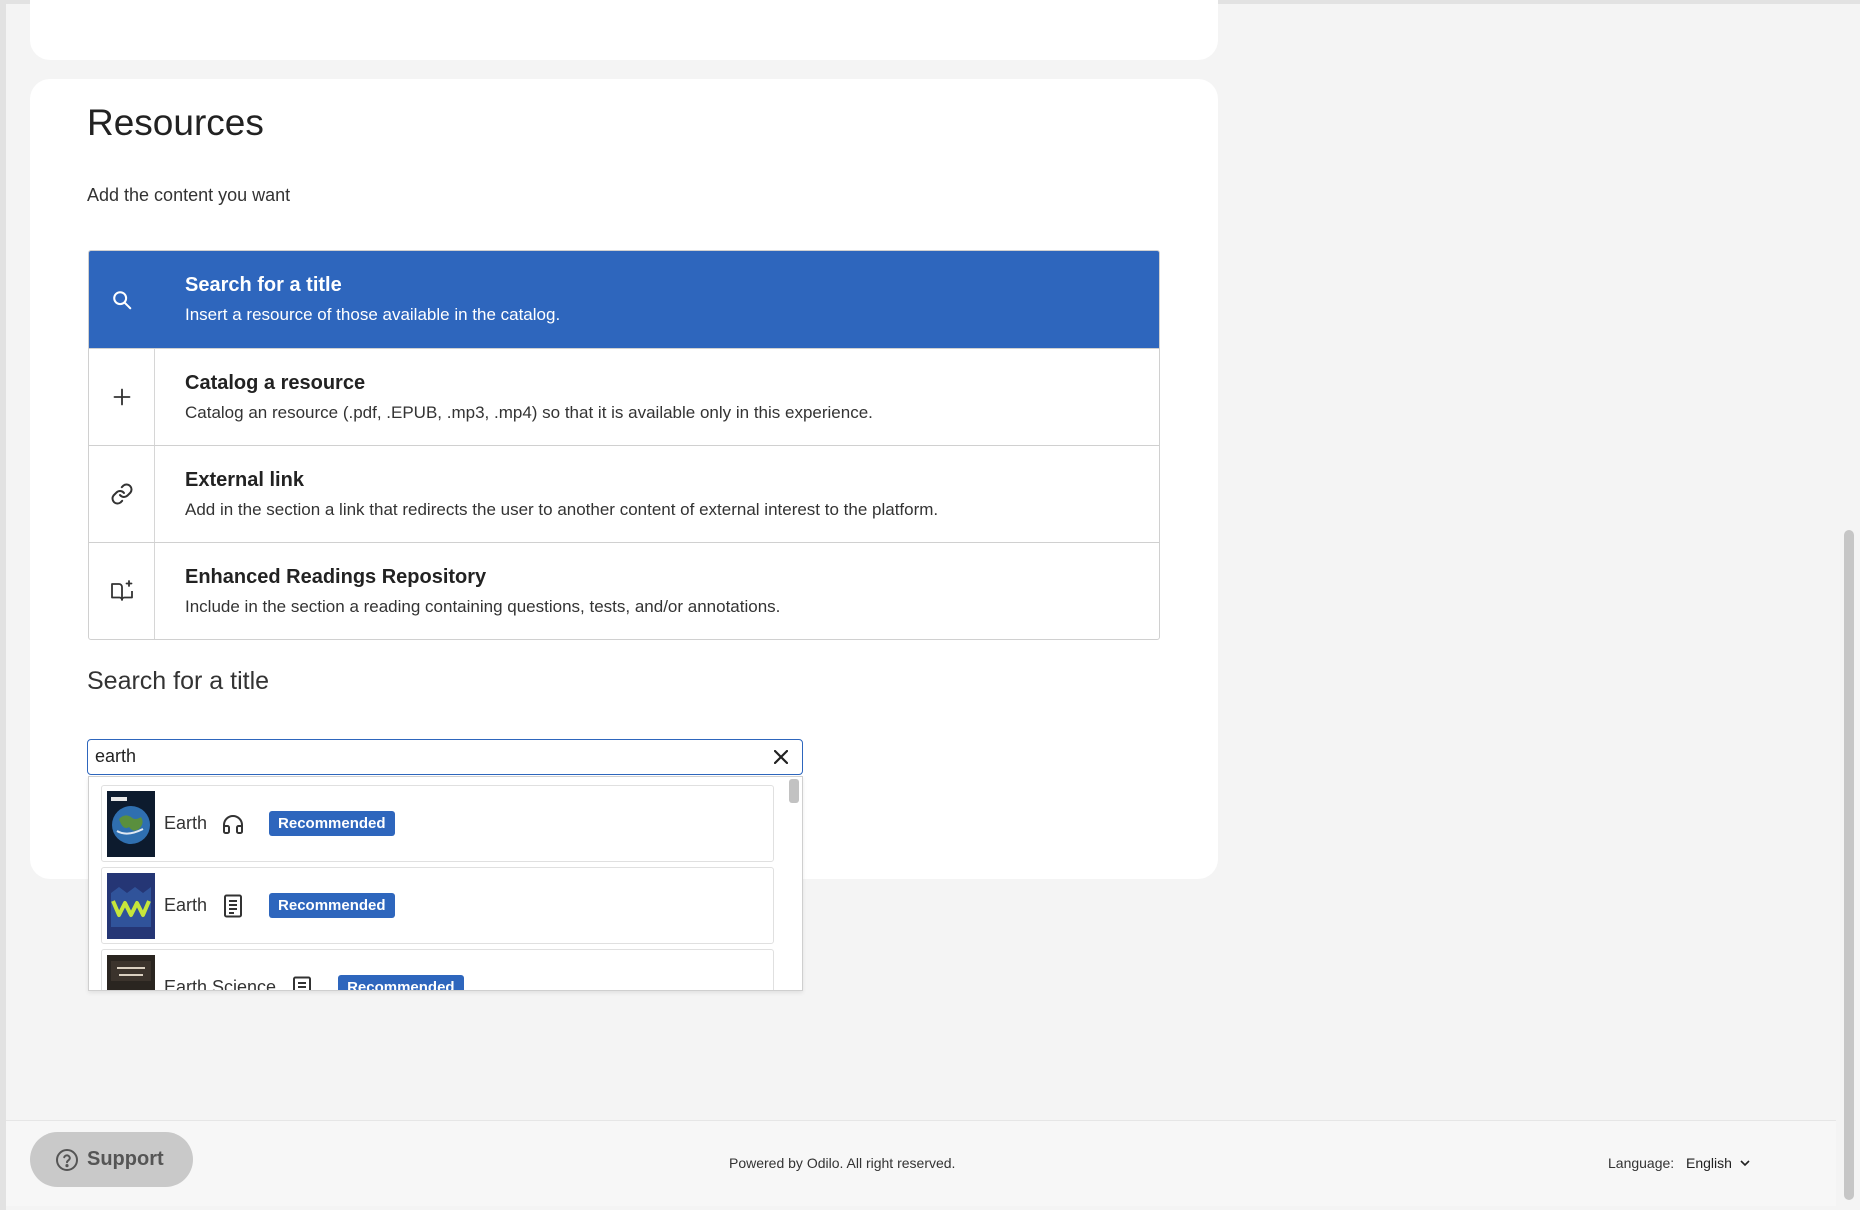 This screenshot has height=1210, width=1860. I want to click on language-value: English, so click(1709, 1163).